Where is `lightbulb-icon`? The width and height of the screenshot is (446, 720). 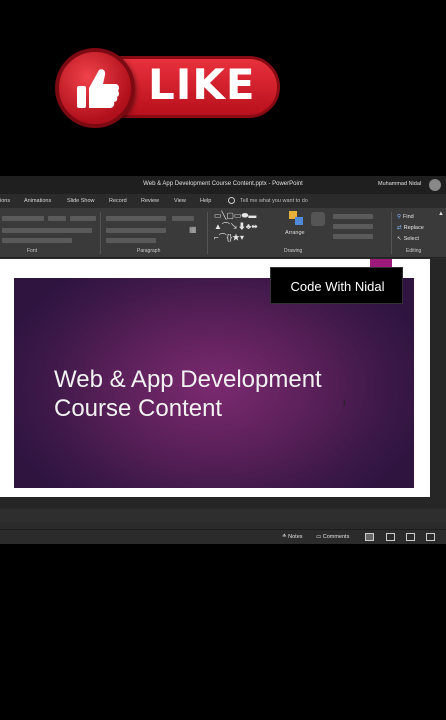 lightbulb-icon is located at coordinates (231, 200).